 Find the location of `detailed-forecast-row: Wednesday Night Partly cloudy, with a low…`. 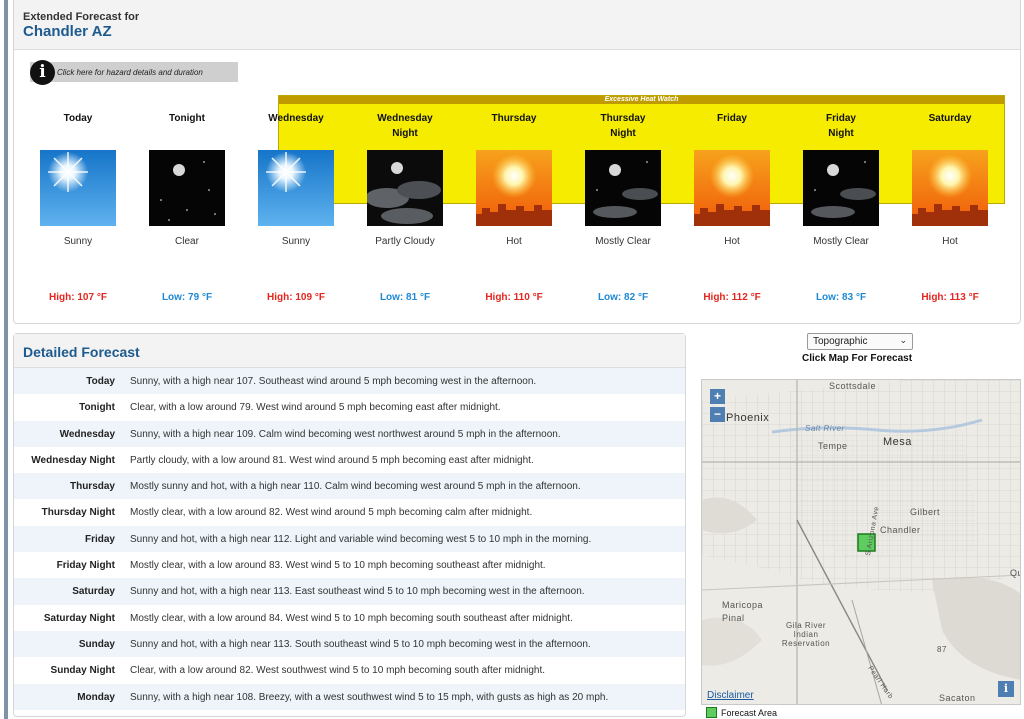

detailed-forecast-row: Wednesday Night Partly cloudy, with a low… is located at coordinates (349, 460).